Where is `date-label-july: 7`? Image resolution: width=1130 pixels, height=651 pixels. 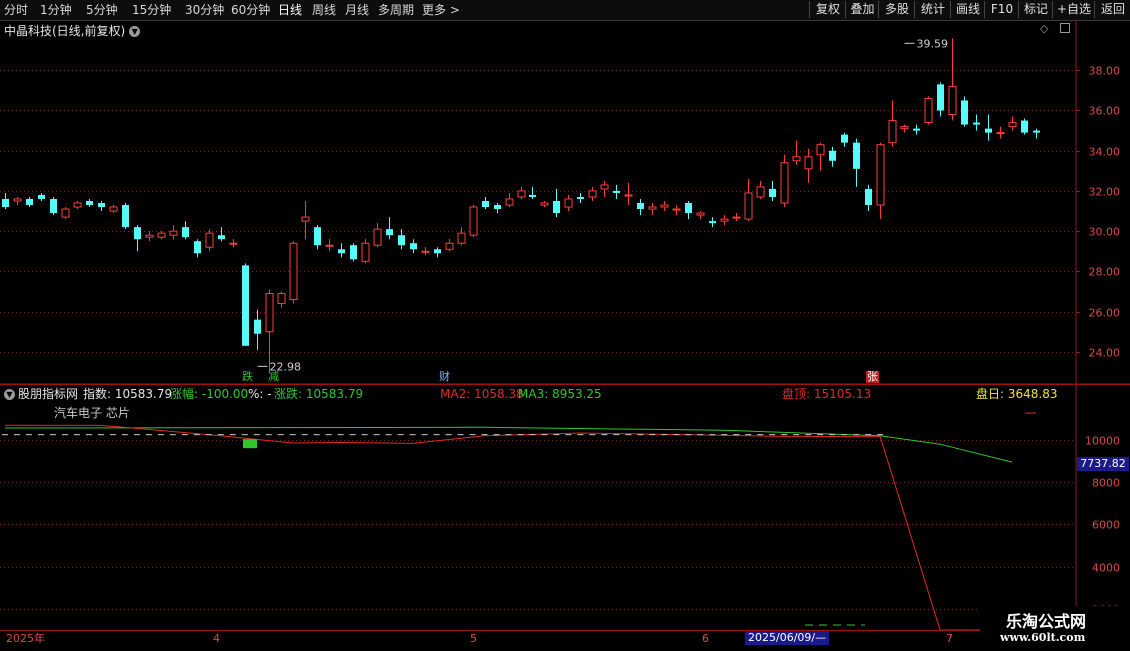 date-label-july: 7 is located at coordinates (949, 638).